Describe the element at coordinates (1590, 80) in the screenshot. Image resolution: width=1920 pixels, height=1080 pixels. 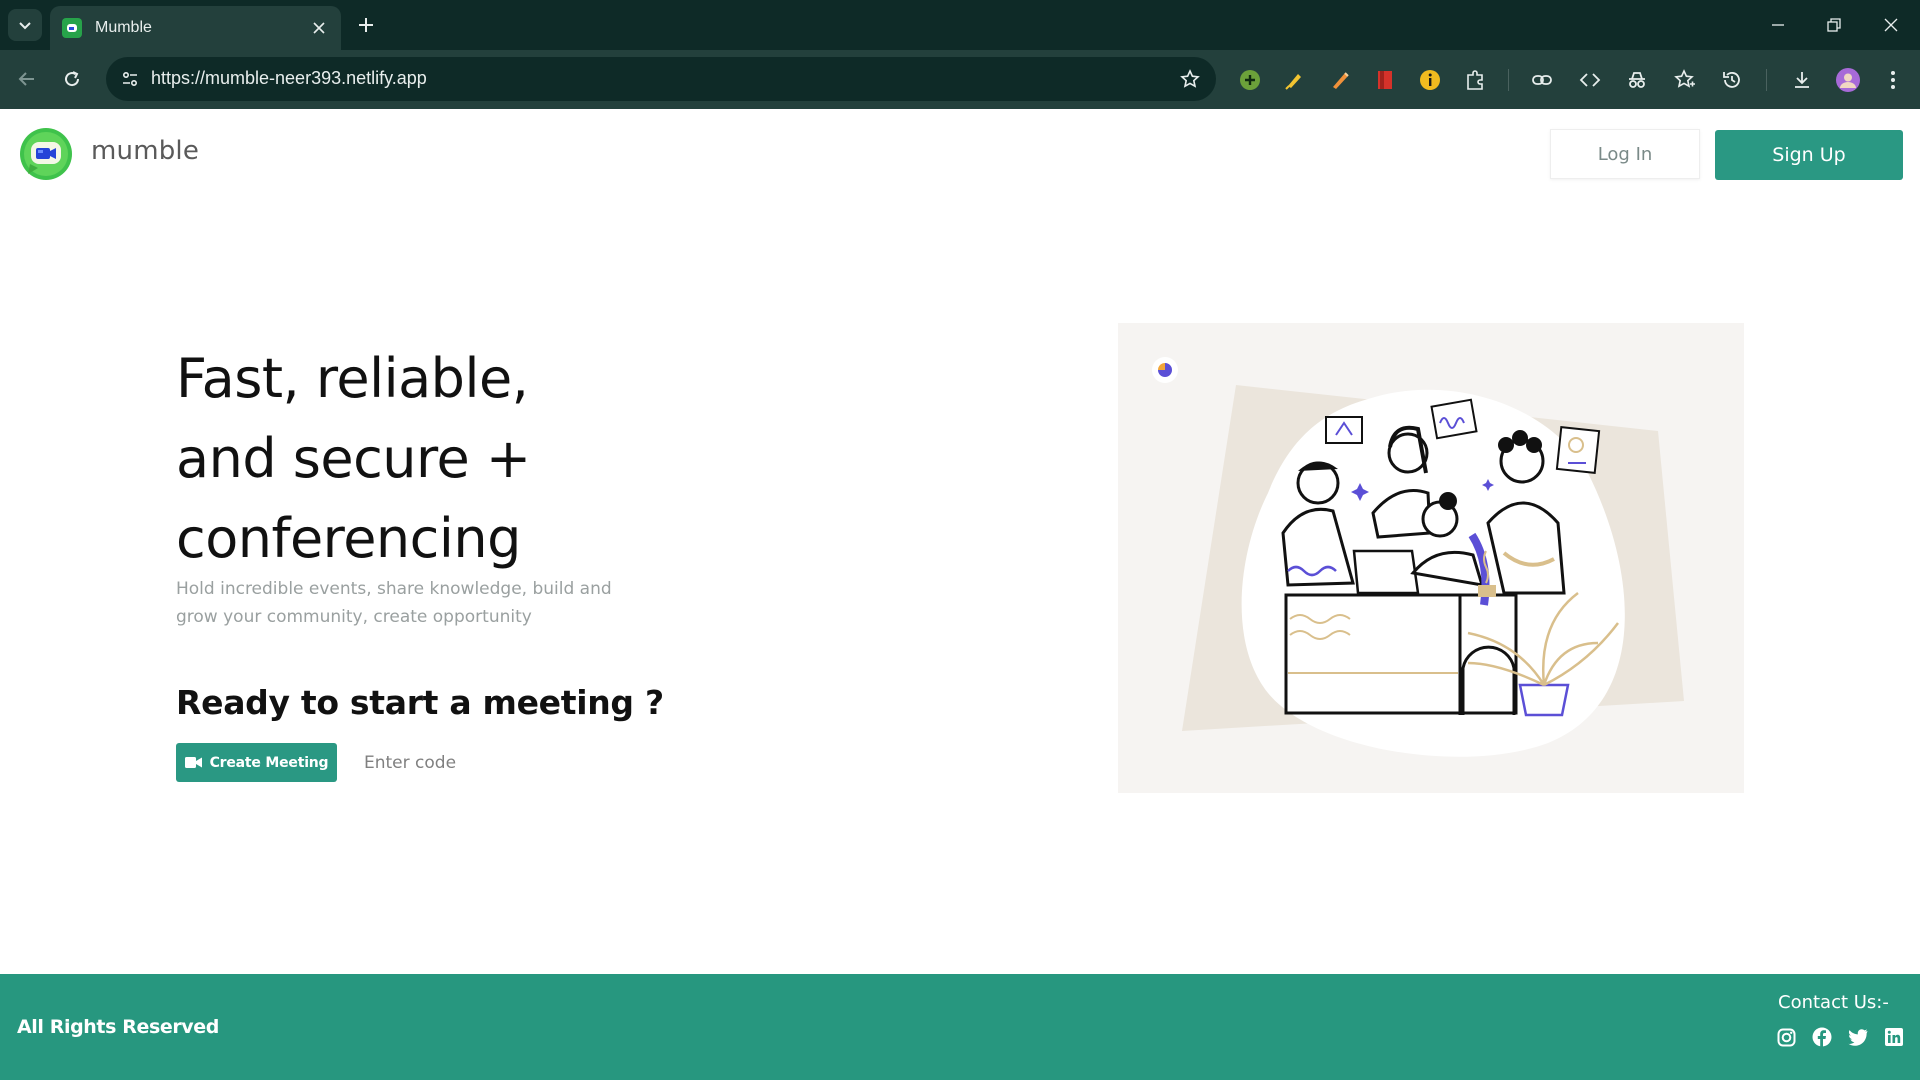
I see `code-icon` at that location.